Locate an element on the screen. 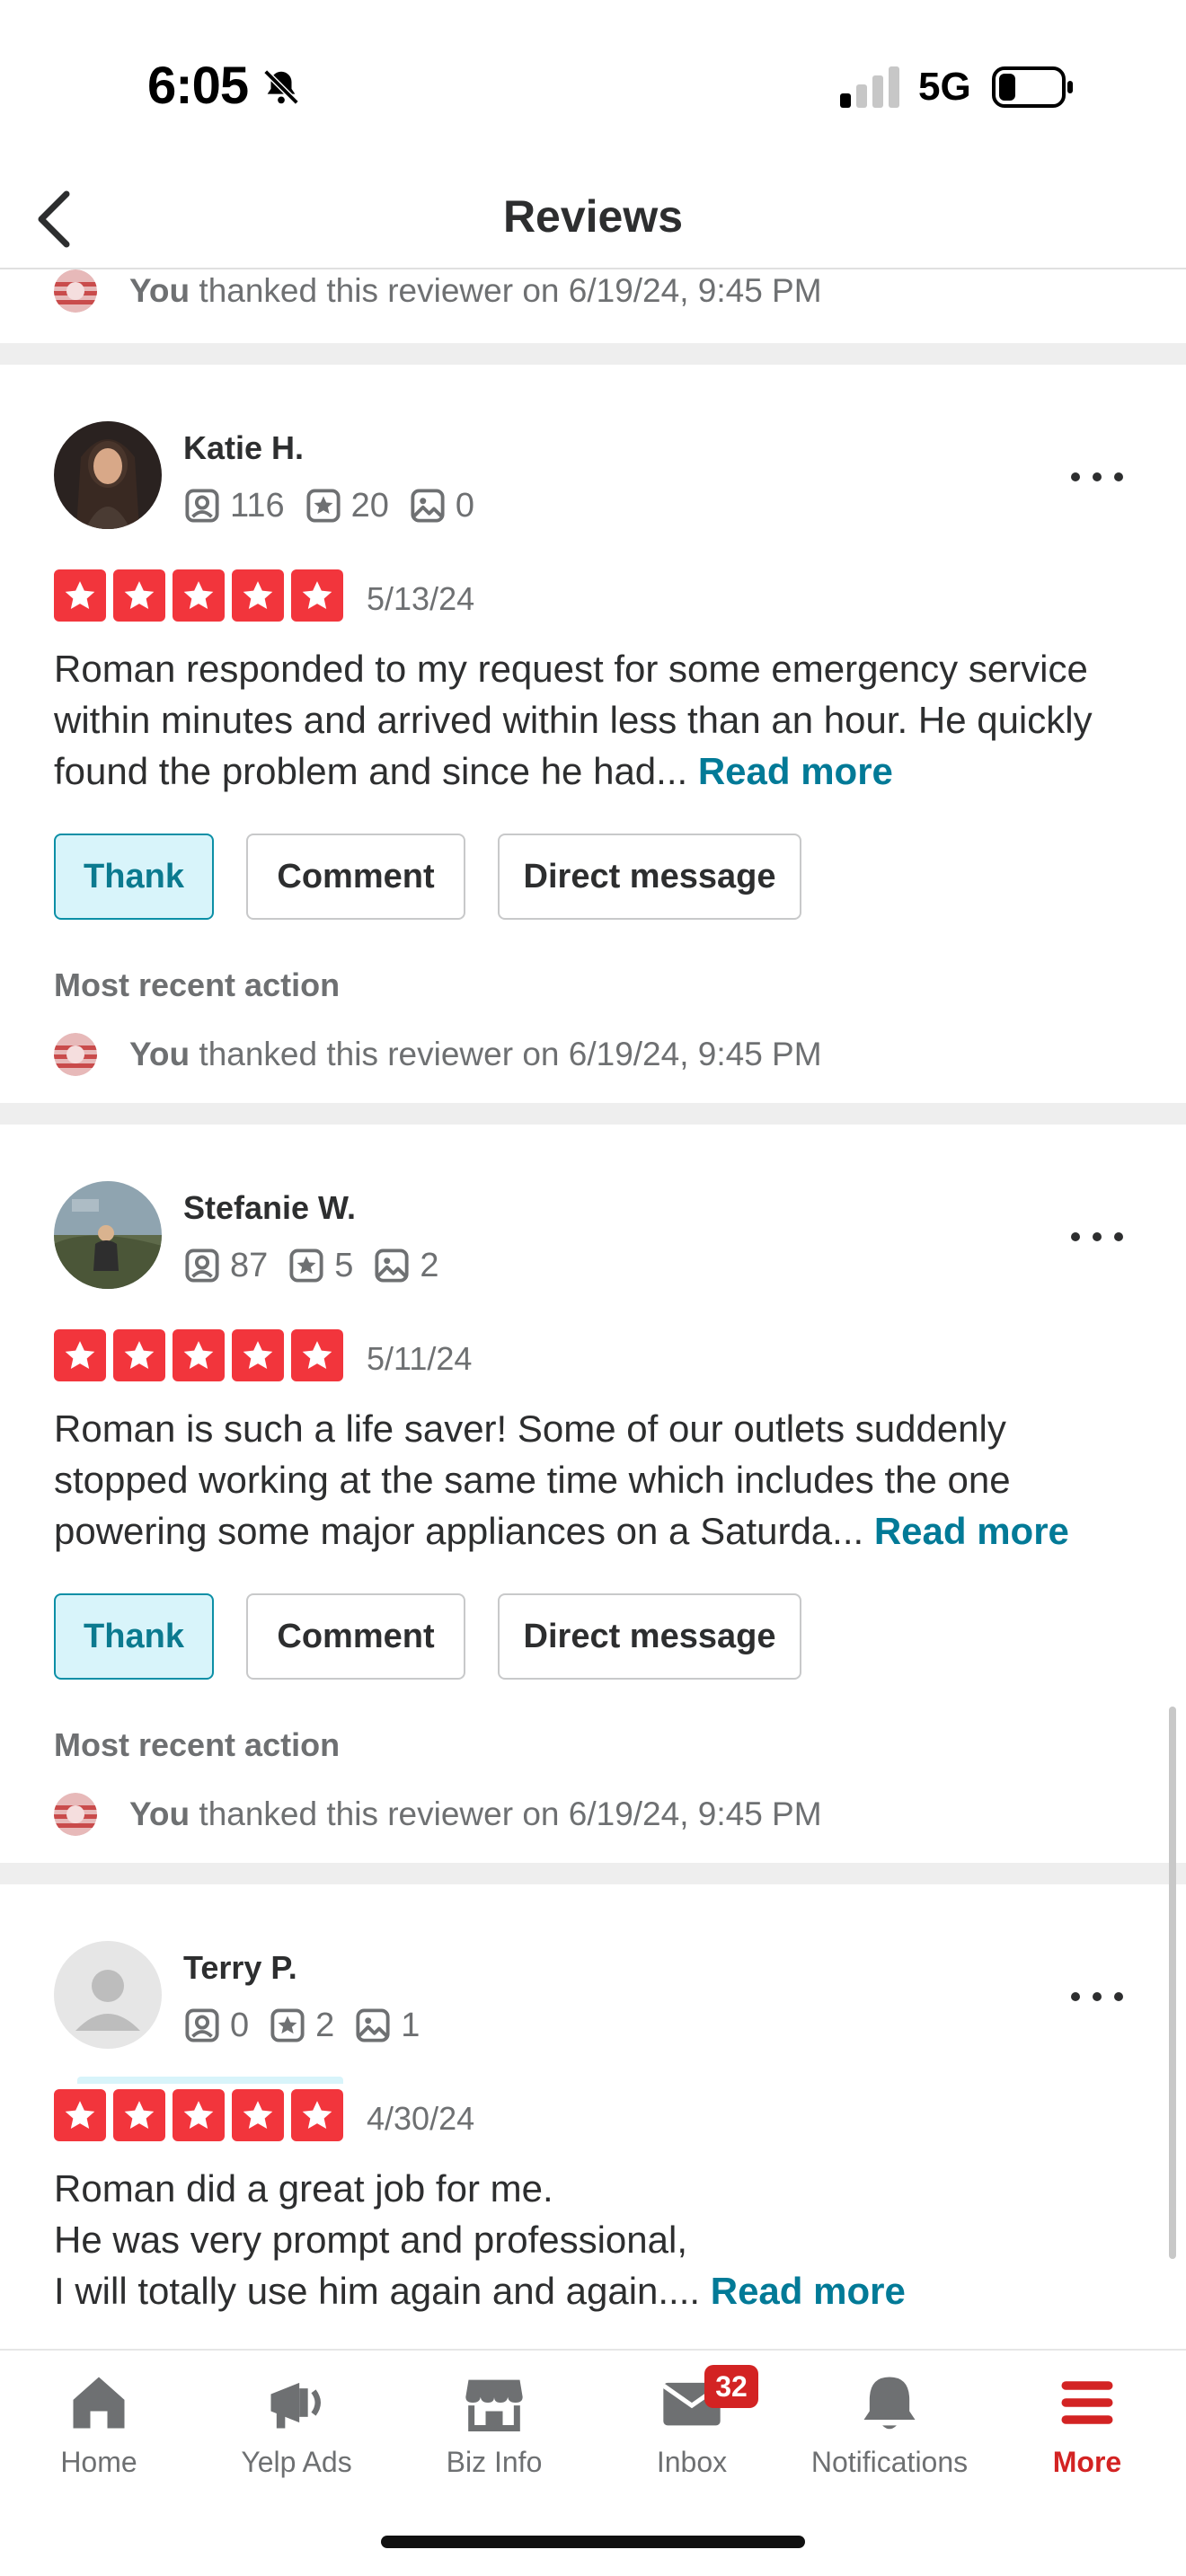  default-user-icon is located at coordinates (108, 1995).